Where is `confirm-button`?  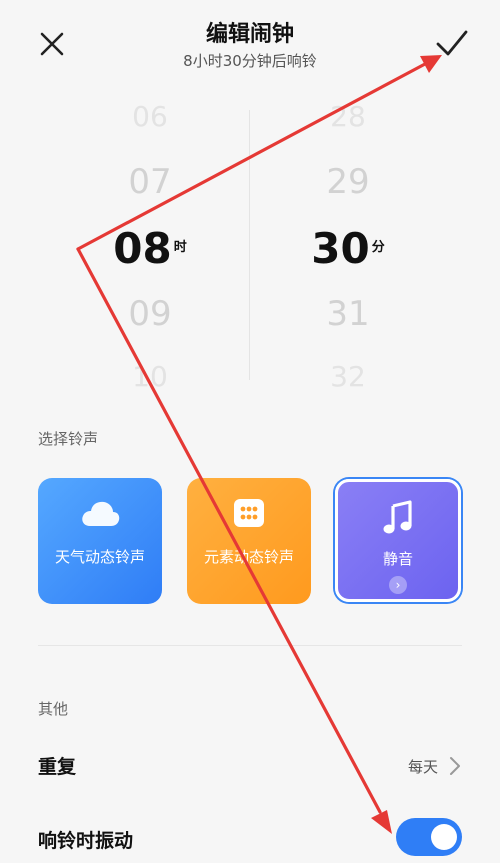
confirm-button is located at coordinates (452, 44).